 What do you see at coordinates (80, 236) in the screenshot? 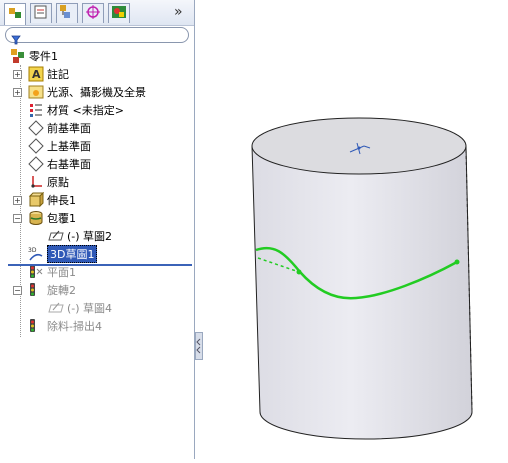
I see `tree-item-sketch2: (-) 草圖2` at bounding box center [80, 236].